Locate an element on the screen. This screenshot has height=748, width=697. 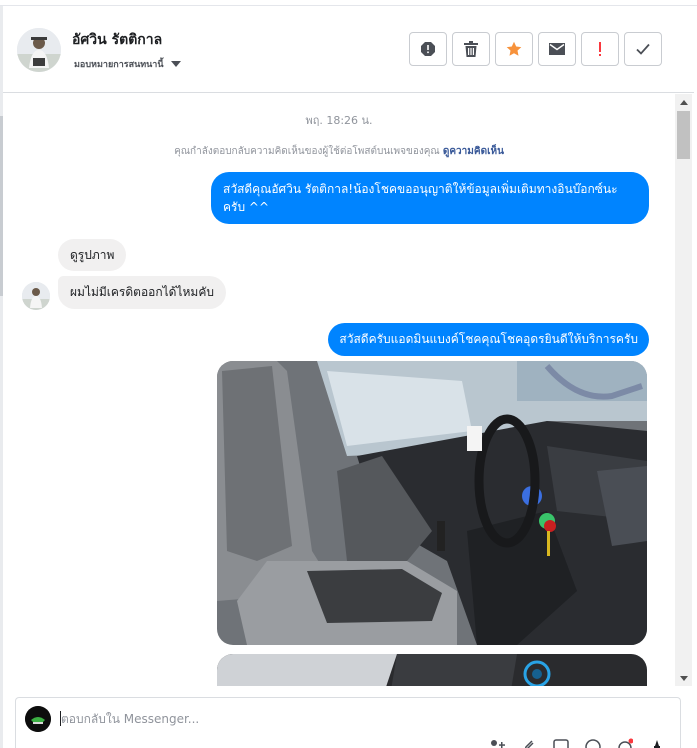
mark-done-button is located at coordinates (643, 49).